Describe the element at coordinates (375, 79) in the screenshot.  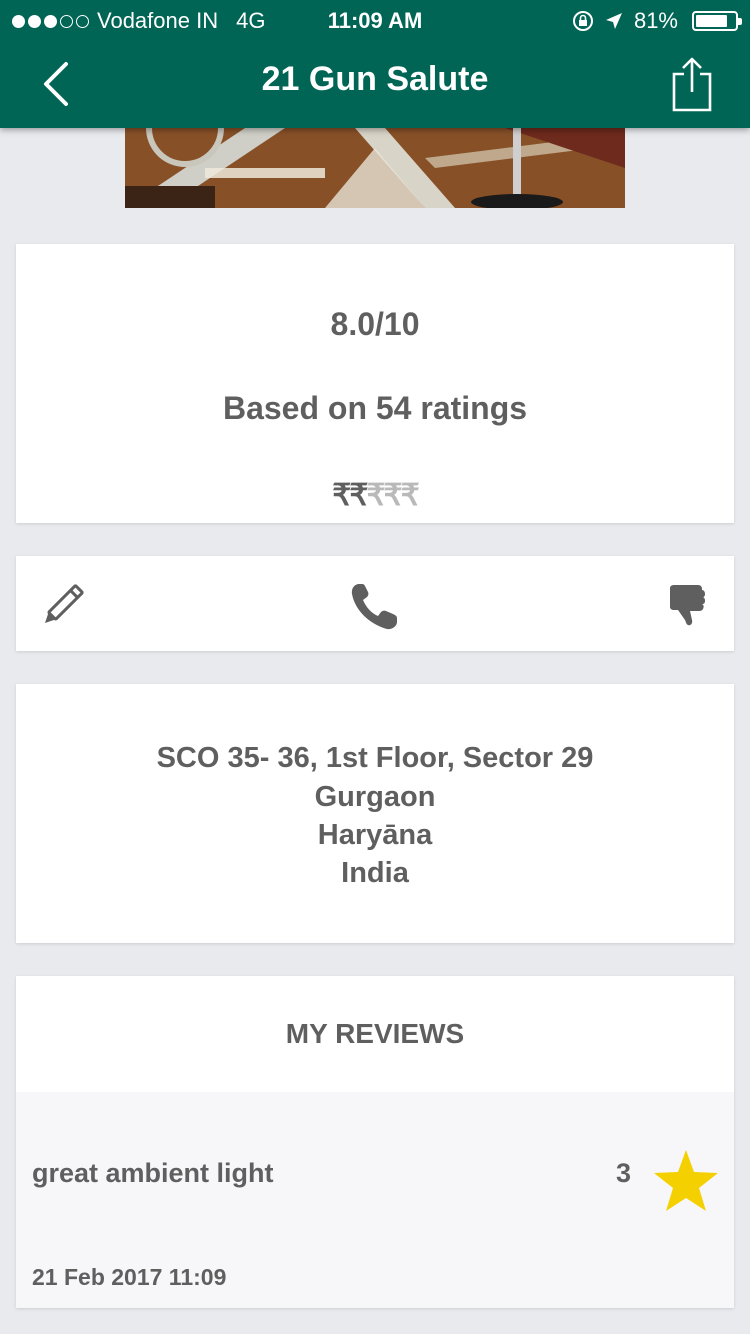
I see `page-title: 21 Gun Salute` at that location.